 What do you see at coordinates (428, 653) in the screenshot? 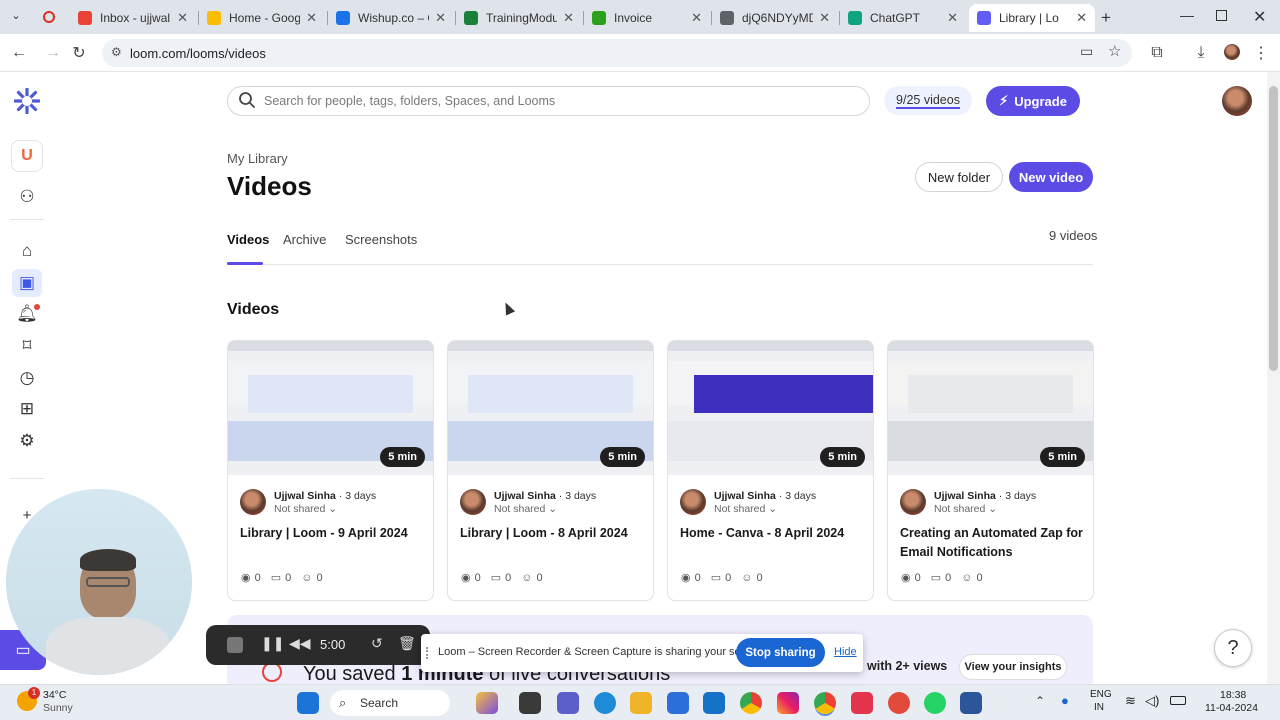
I see `drag-handle-icon` at bounding box center [428, 653].